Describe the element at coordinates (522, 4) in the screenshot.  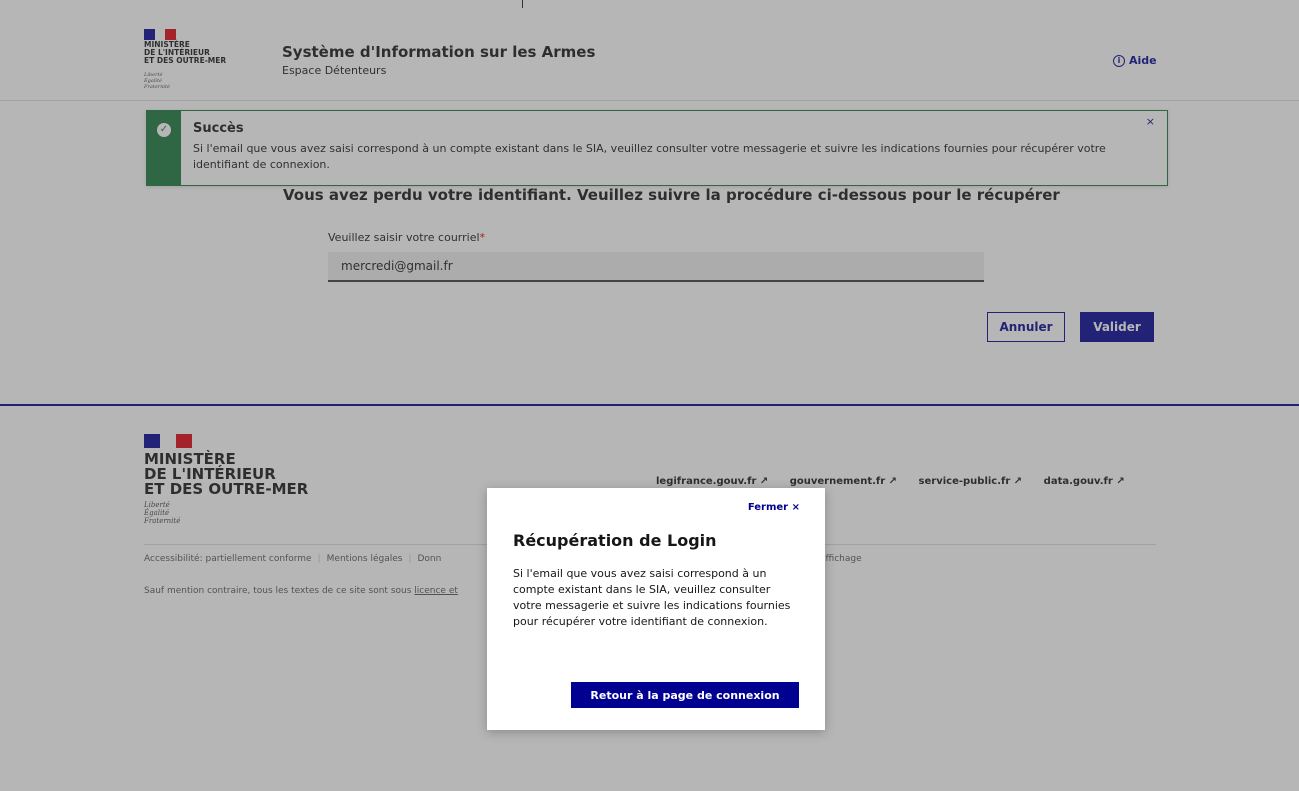
I see `cursor-marker` at that location.